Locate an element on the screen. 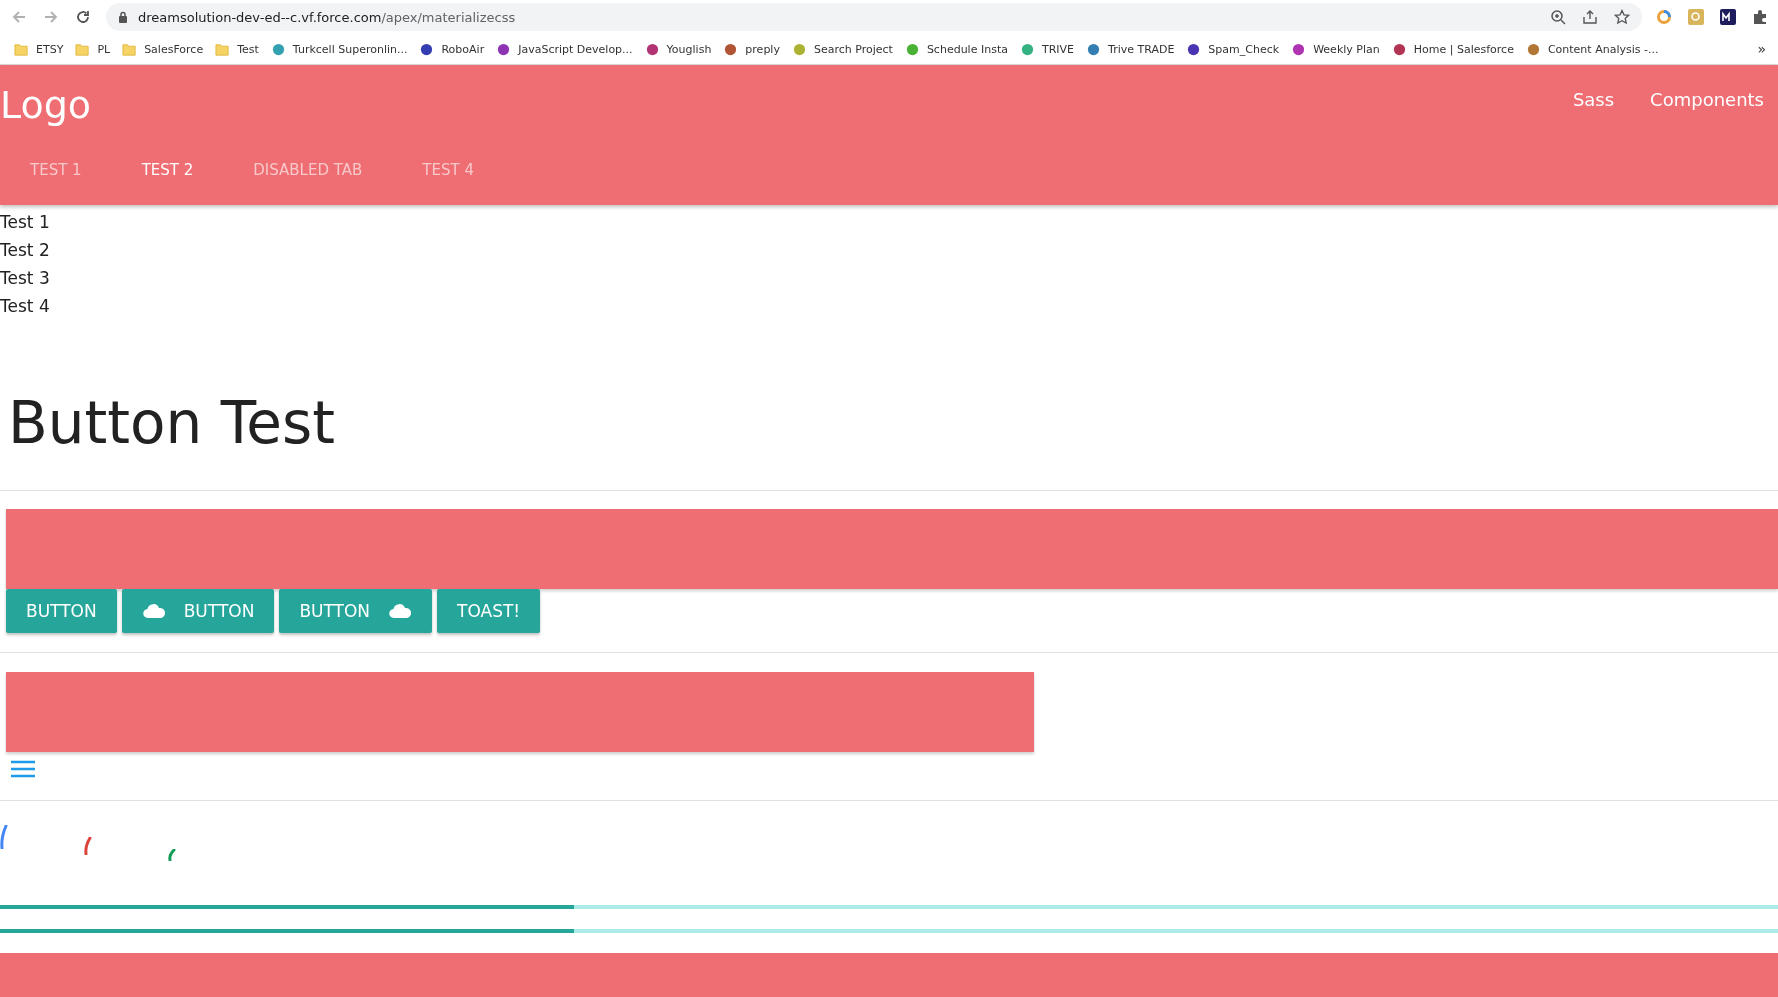 The image size is (1778, 997). bookmark: PL is located at coordinates (93, 49).